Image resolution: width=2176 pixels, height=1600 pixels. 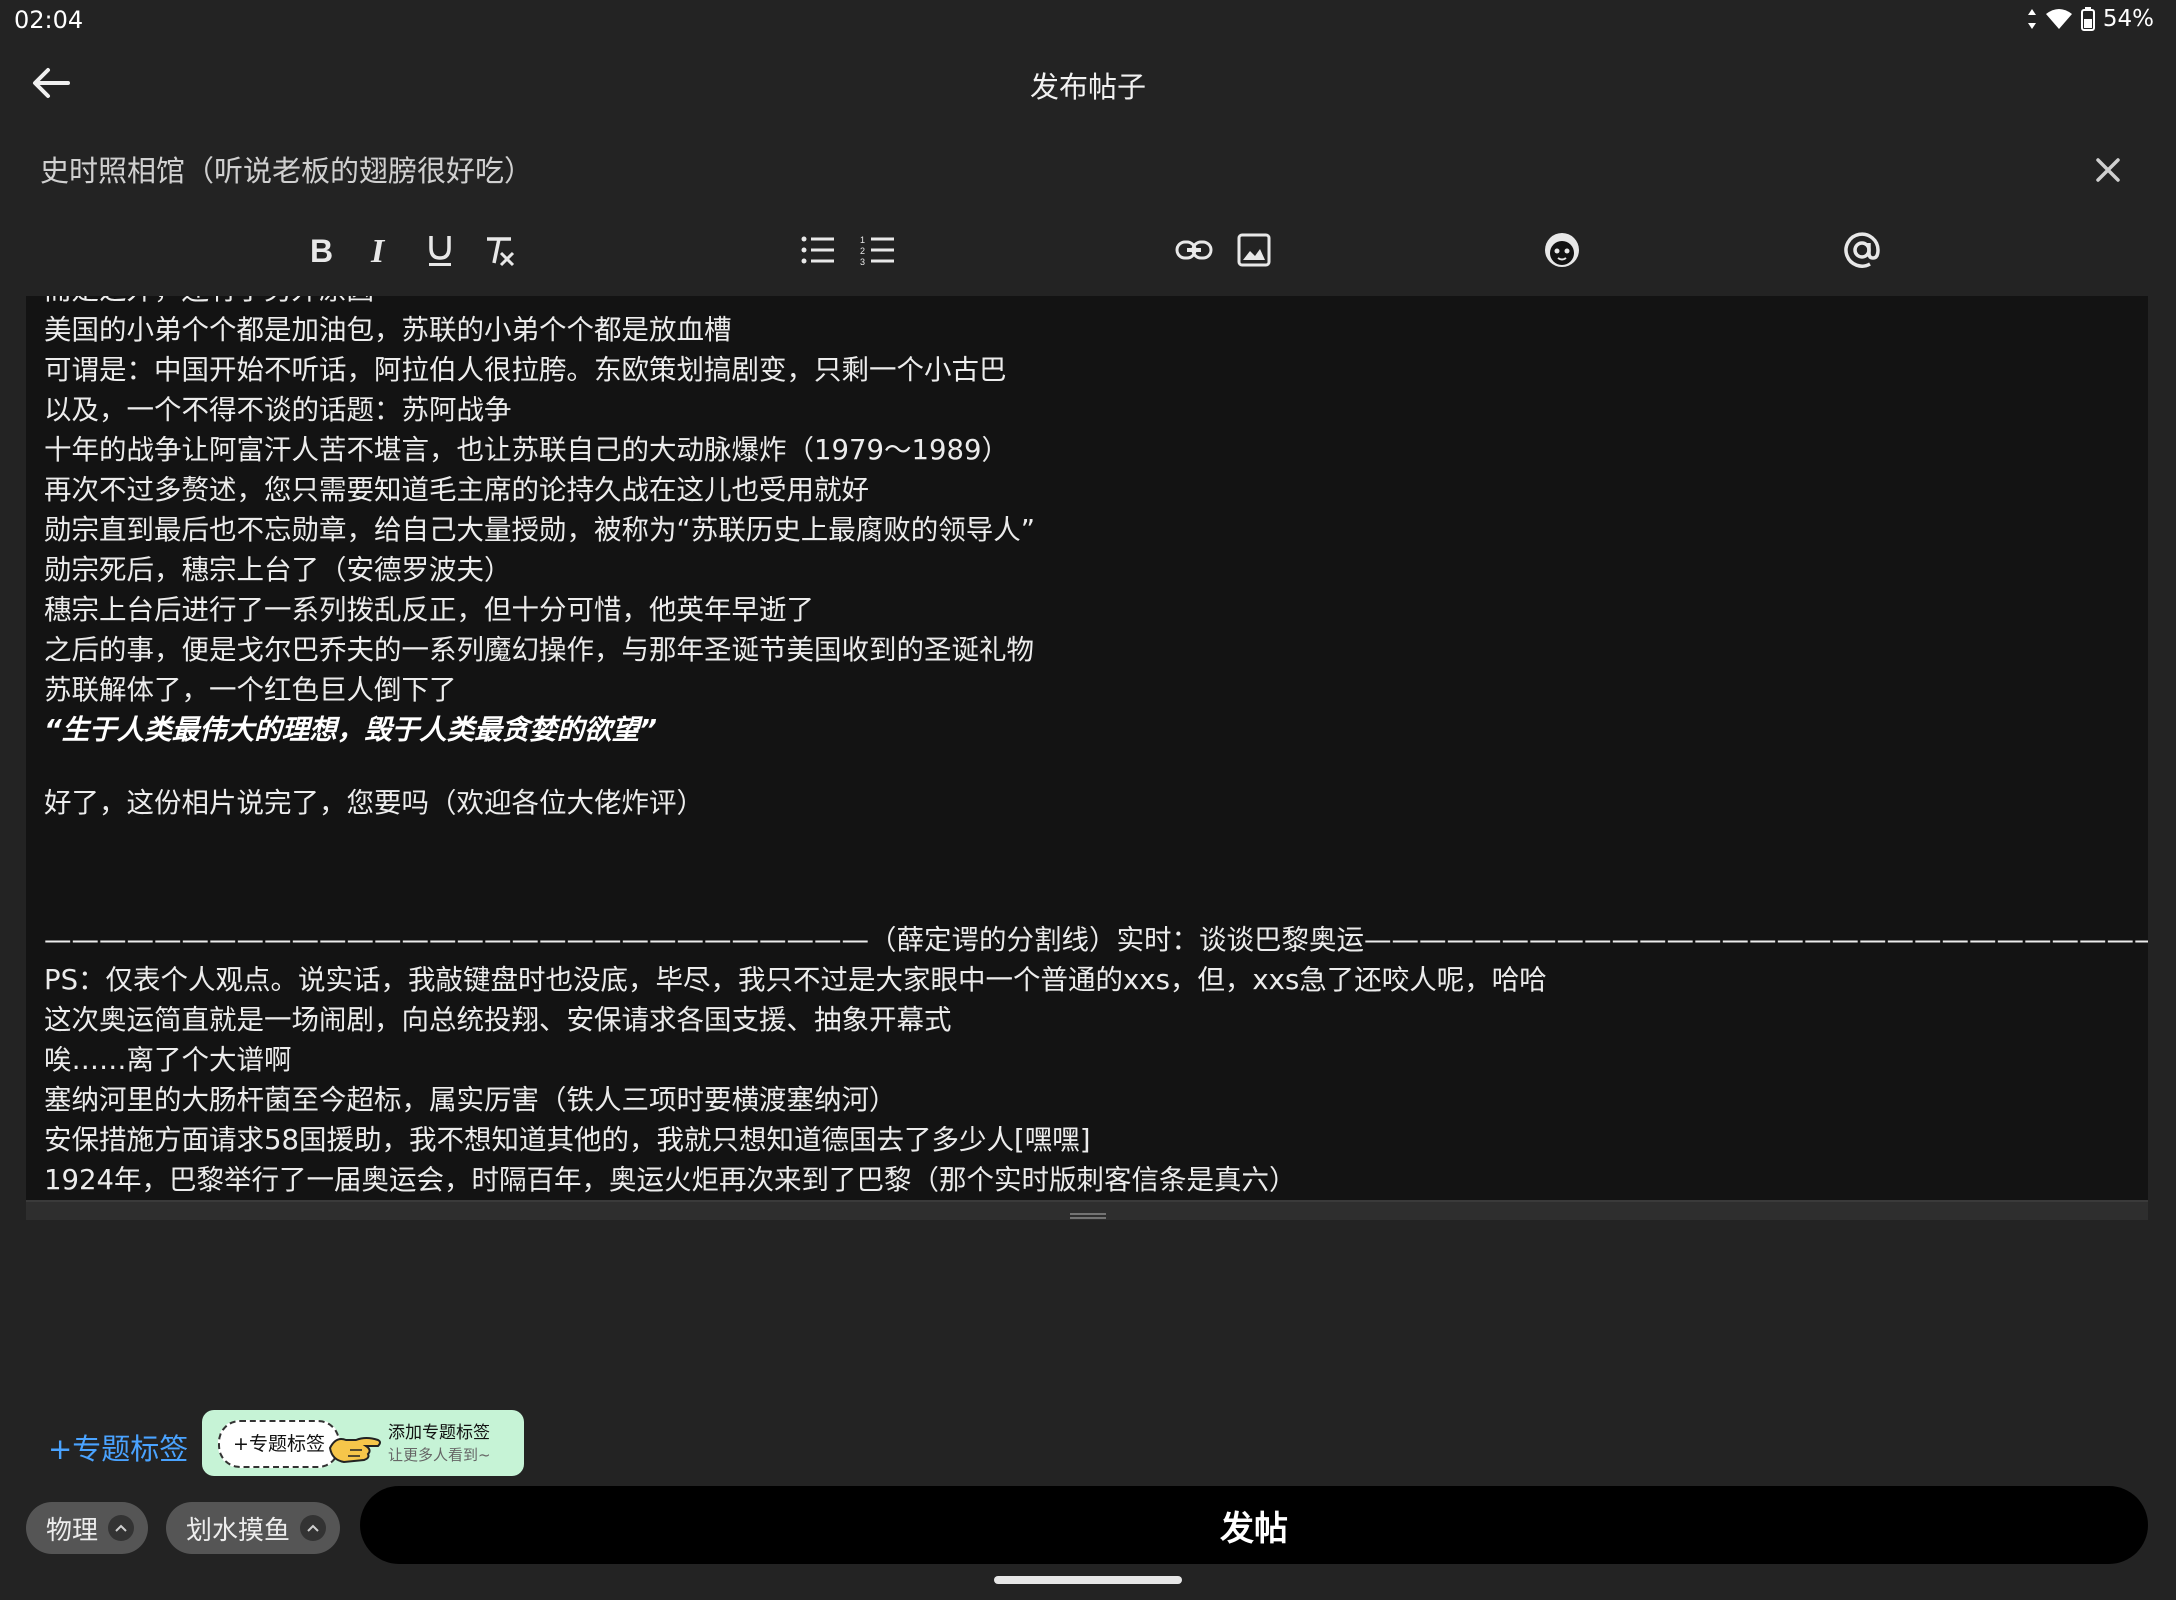 I want to click on underline-button, so click(x=440, y=250).